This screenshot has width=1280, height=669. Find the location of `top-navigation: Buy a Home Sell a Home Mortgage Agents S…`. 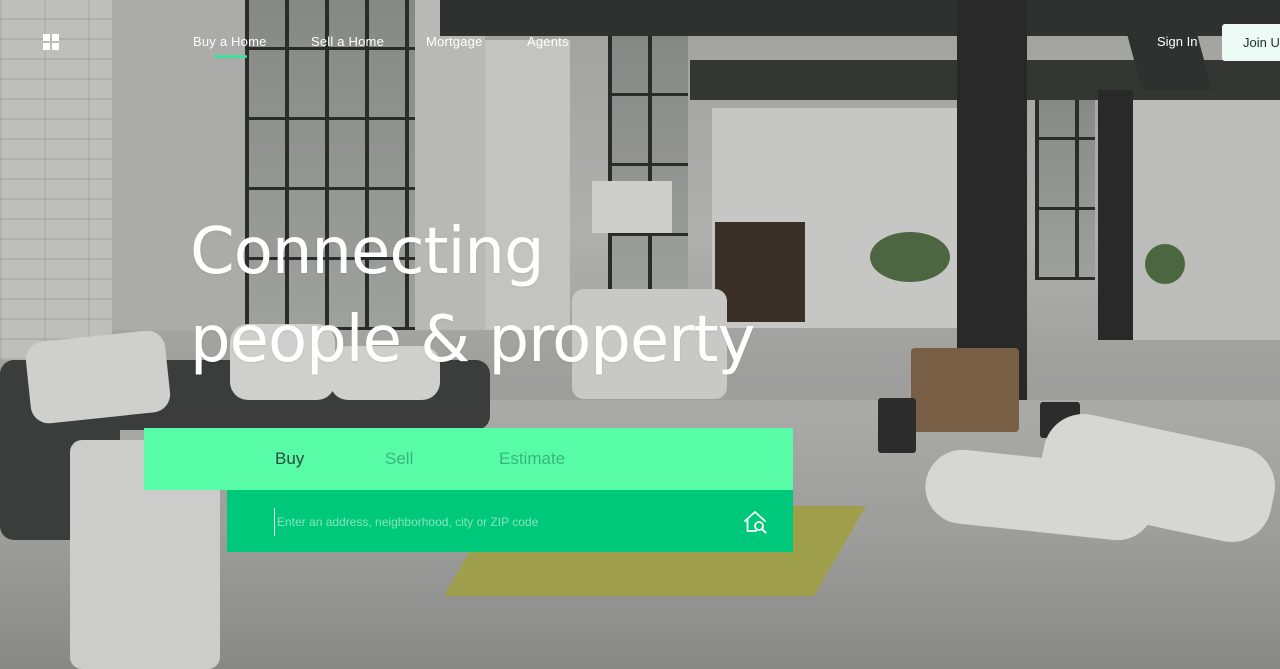

top-navigation: Buy a Home Sell a Home Mortgage Agents S… is located at coordinates (640, 42).